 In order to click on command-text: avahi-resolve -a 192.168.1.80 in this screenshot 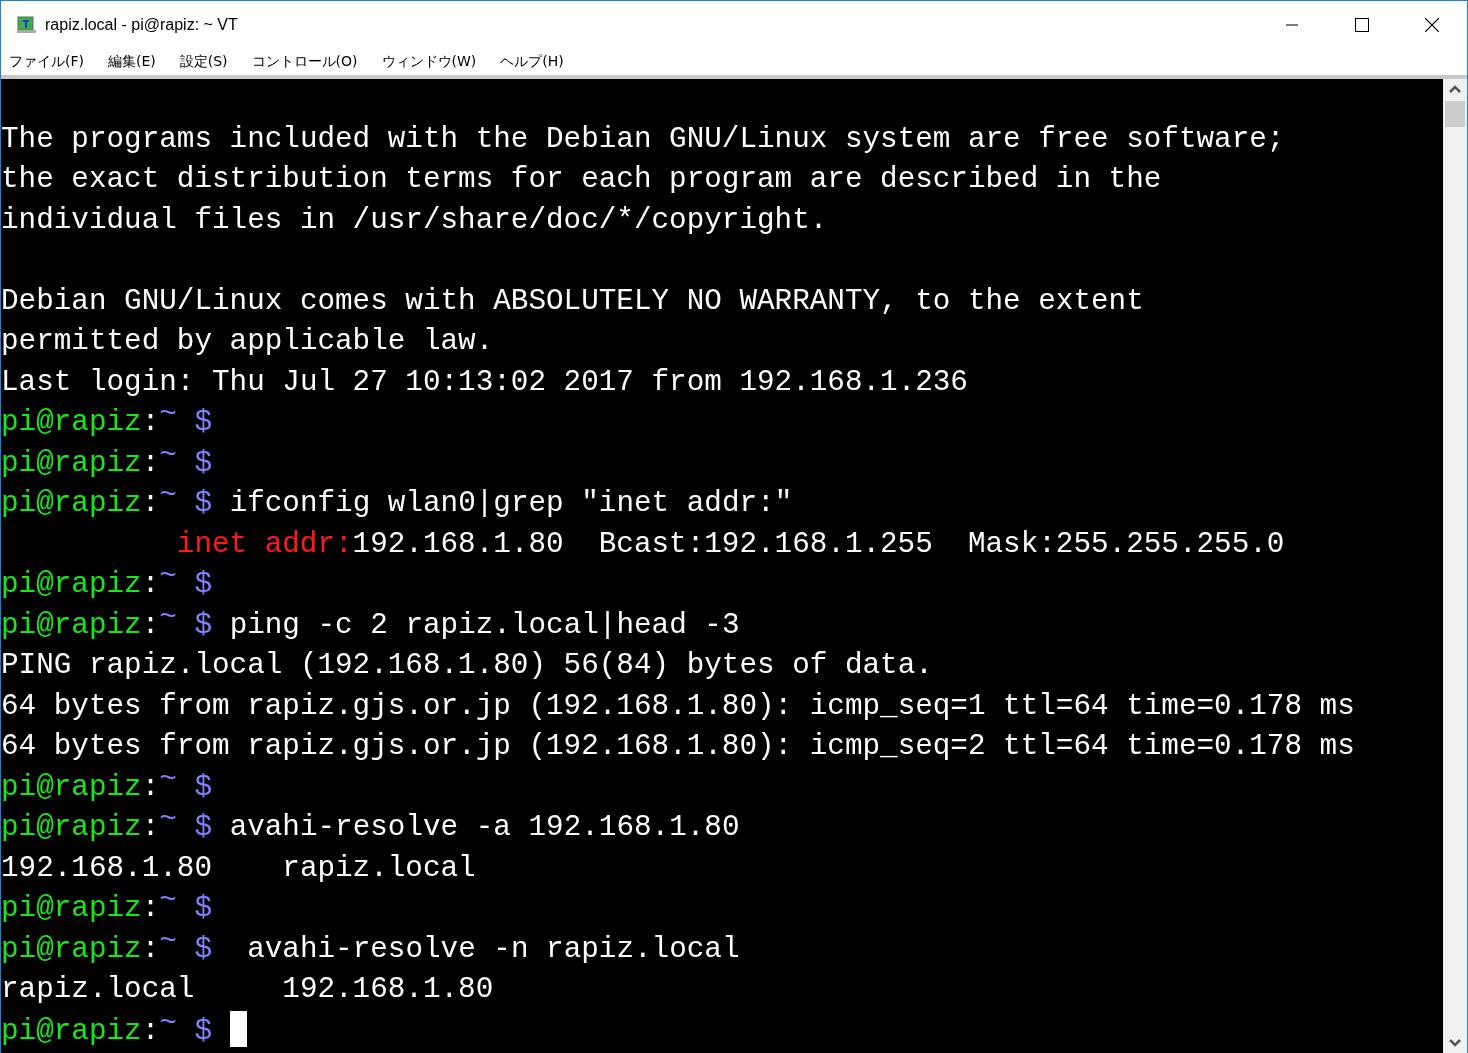, I will do `click(484, 827)`.